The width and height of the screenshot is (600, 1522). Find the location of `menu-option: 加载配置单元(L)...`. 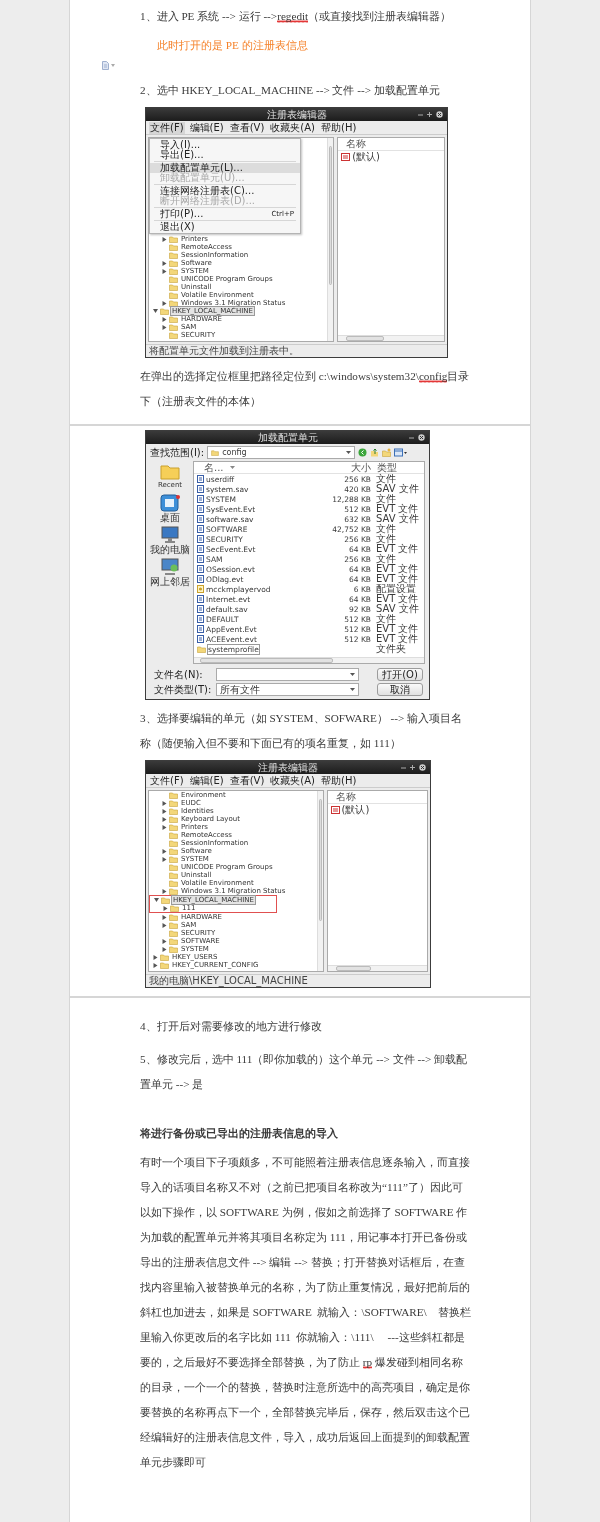

menu-option: 加载配置单元(L)... is located at coordinates (225, 168).